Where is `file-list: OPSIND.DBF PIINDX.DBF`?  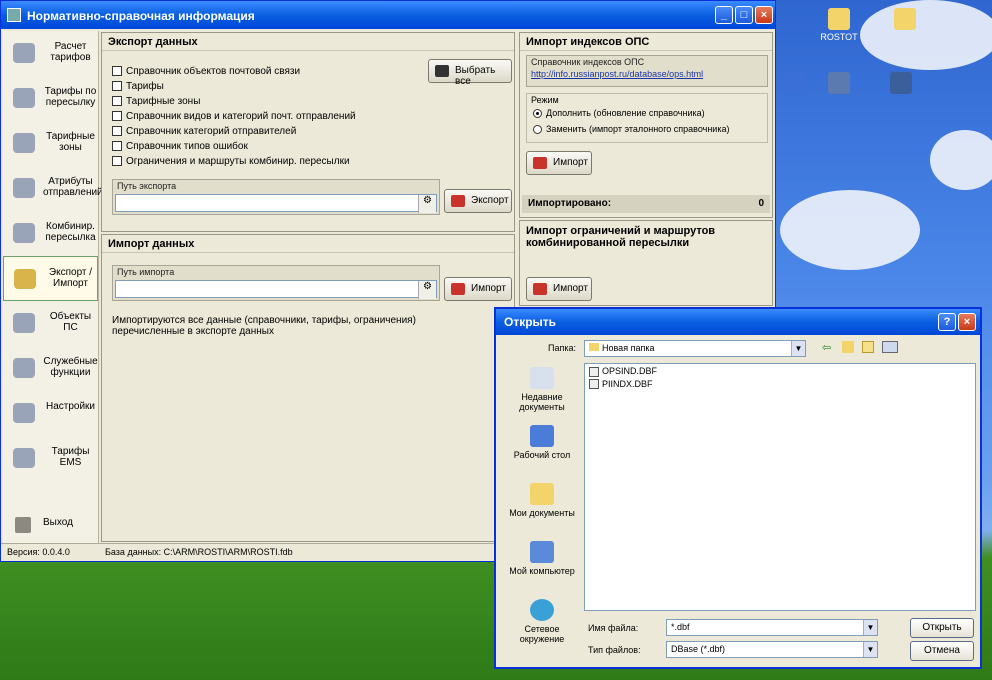 file-list: OPSIND.DBF PIINDX.DBF is located at coordinates (780, 487).